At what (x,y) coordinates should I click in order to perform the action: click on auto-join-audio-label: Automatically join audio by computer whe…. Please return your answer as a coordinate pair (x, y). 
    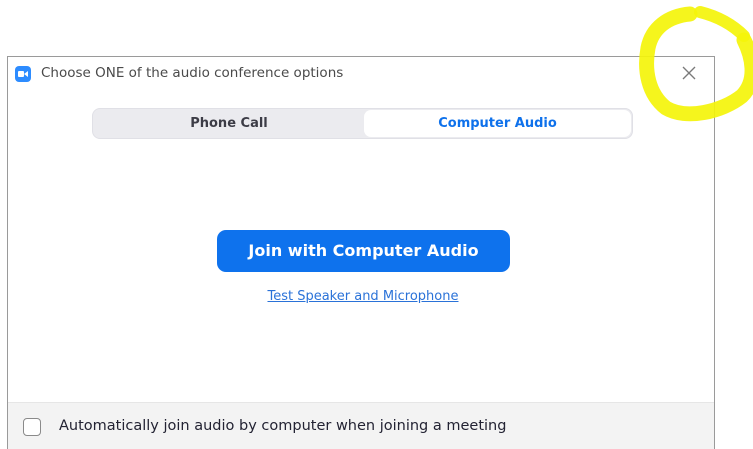
    Looking at the image, I should click on (283, 426).